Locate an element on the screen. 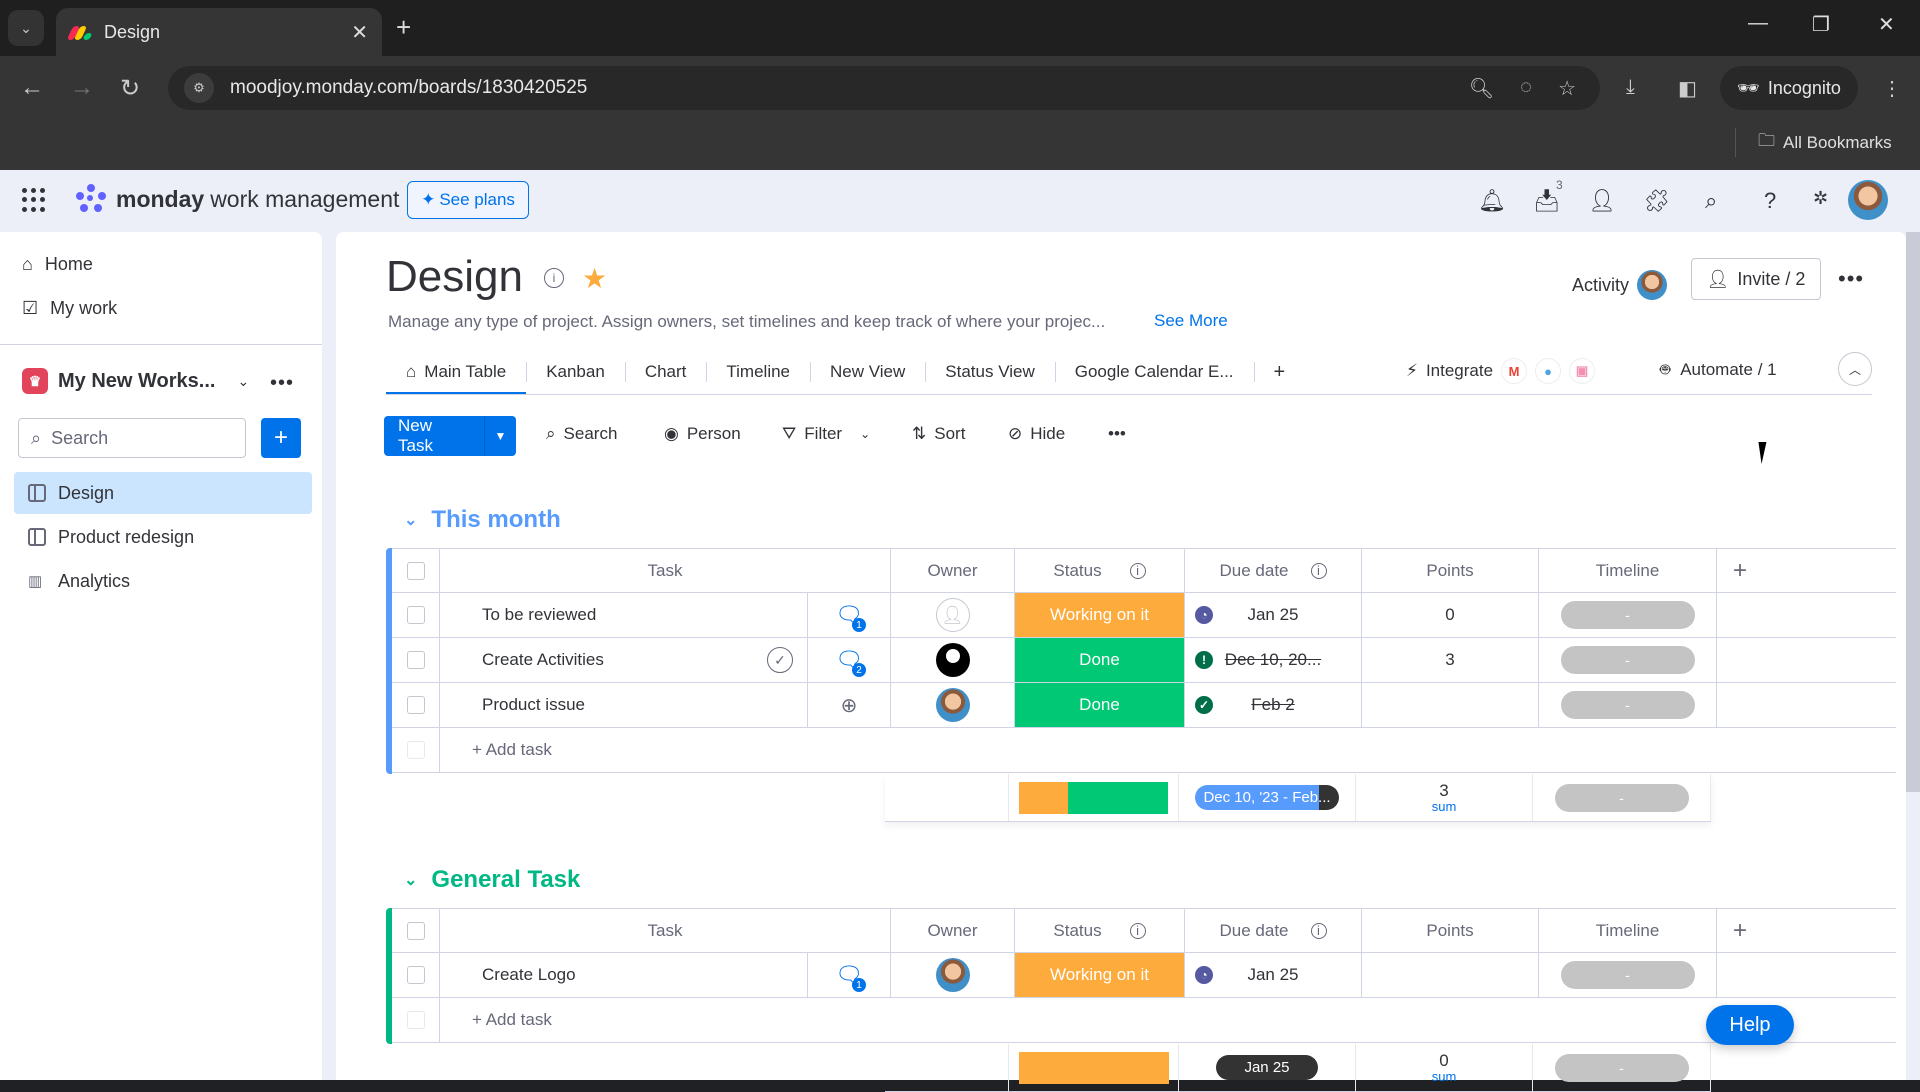 Image resolution: width=1920 pixels, height=1092 pixels. forward-icon: → is located at coordinates (82, 88).